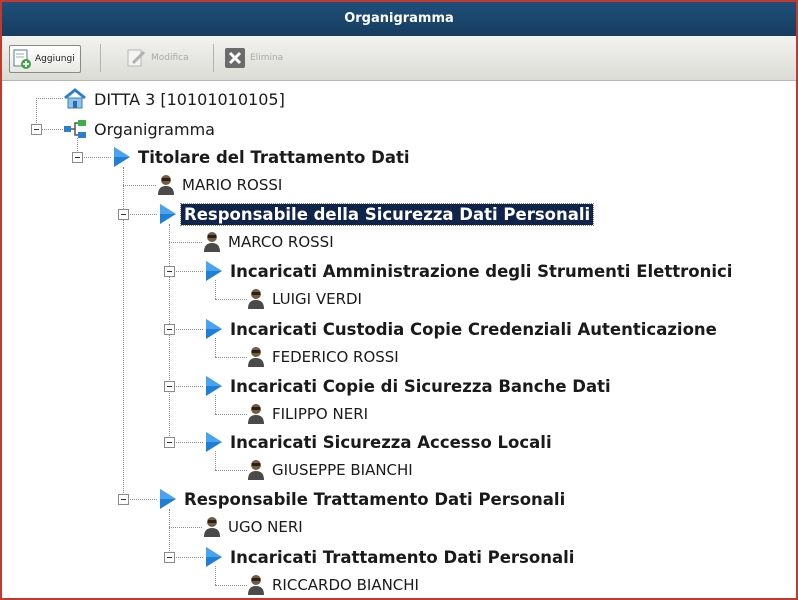 The height and width of the screenshot is (600, 798). I want to click on tree-node-person: UGO NERI, so click(254, 527).